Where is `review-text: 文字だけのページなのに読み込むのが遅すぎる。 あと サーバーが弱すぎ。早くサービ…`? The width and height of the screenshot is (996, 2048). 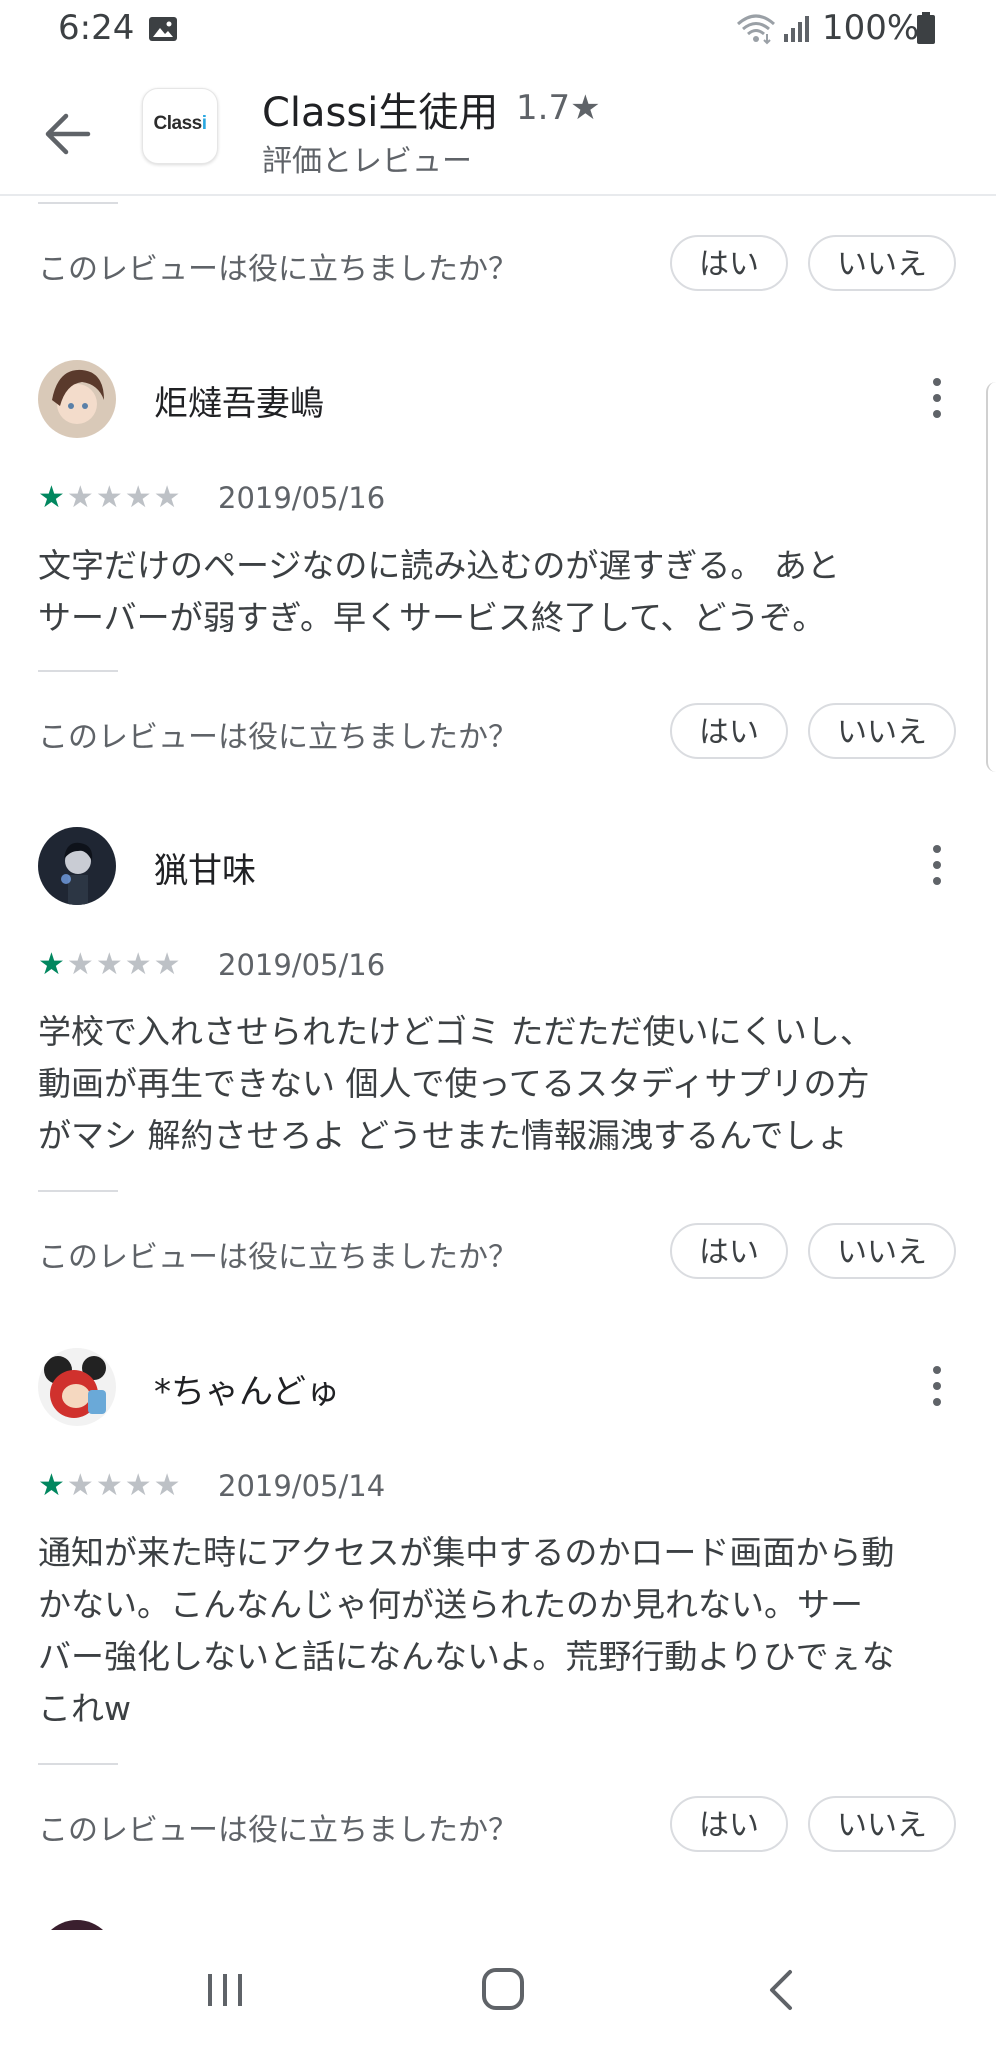 review-text: 文字だけのページなのに読み込むのが遅すぎる。 あと サーバーが弱すぎ。早くサービ… is located at coordinates (498, 592).